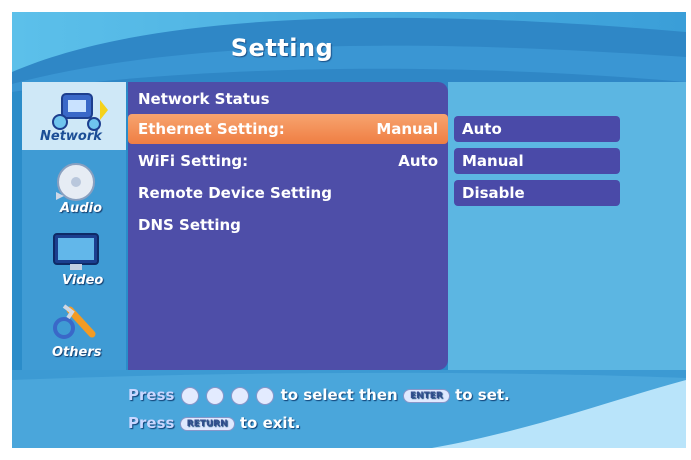 The height and width of the screenshot is (460, 691). Describe the element at coordinates (214, 395) in the screenshot. I see `down-arrow-icon` at that location.